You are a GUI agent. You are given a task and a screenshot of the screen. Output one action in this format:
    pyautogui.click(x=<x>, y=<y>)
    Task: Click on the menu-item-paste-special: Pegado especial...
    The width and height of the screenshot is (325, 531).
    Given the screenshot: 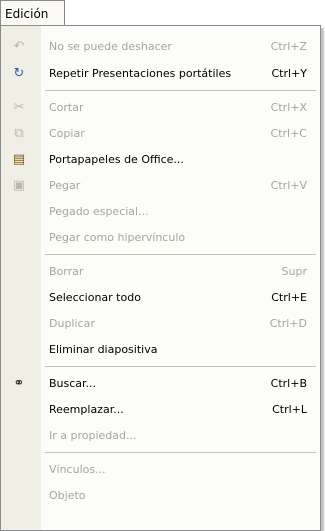 What is the action you would take?
    pyautogui.click(x=99, y=211)
    